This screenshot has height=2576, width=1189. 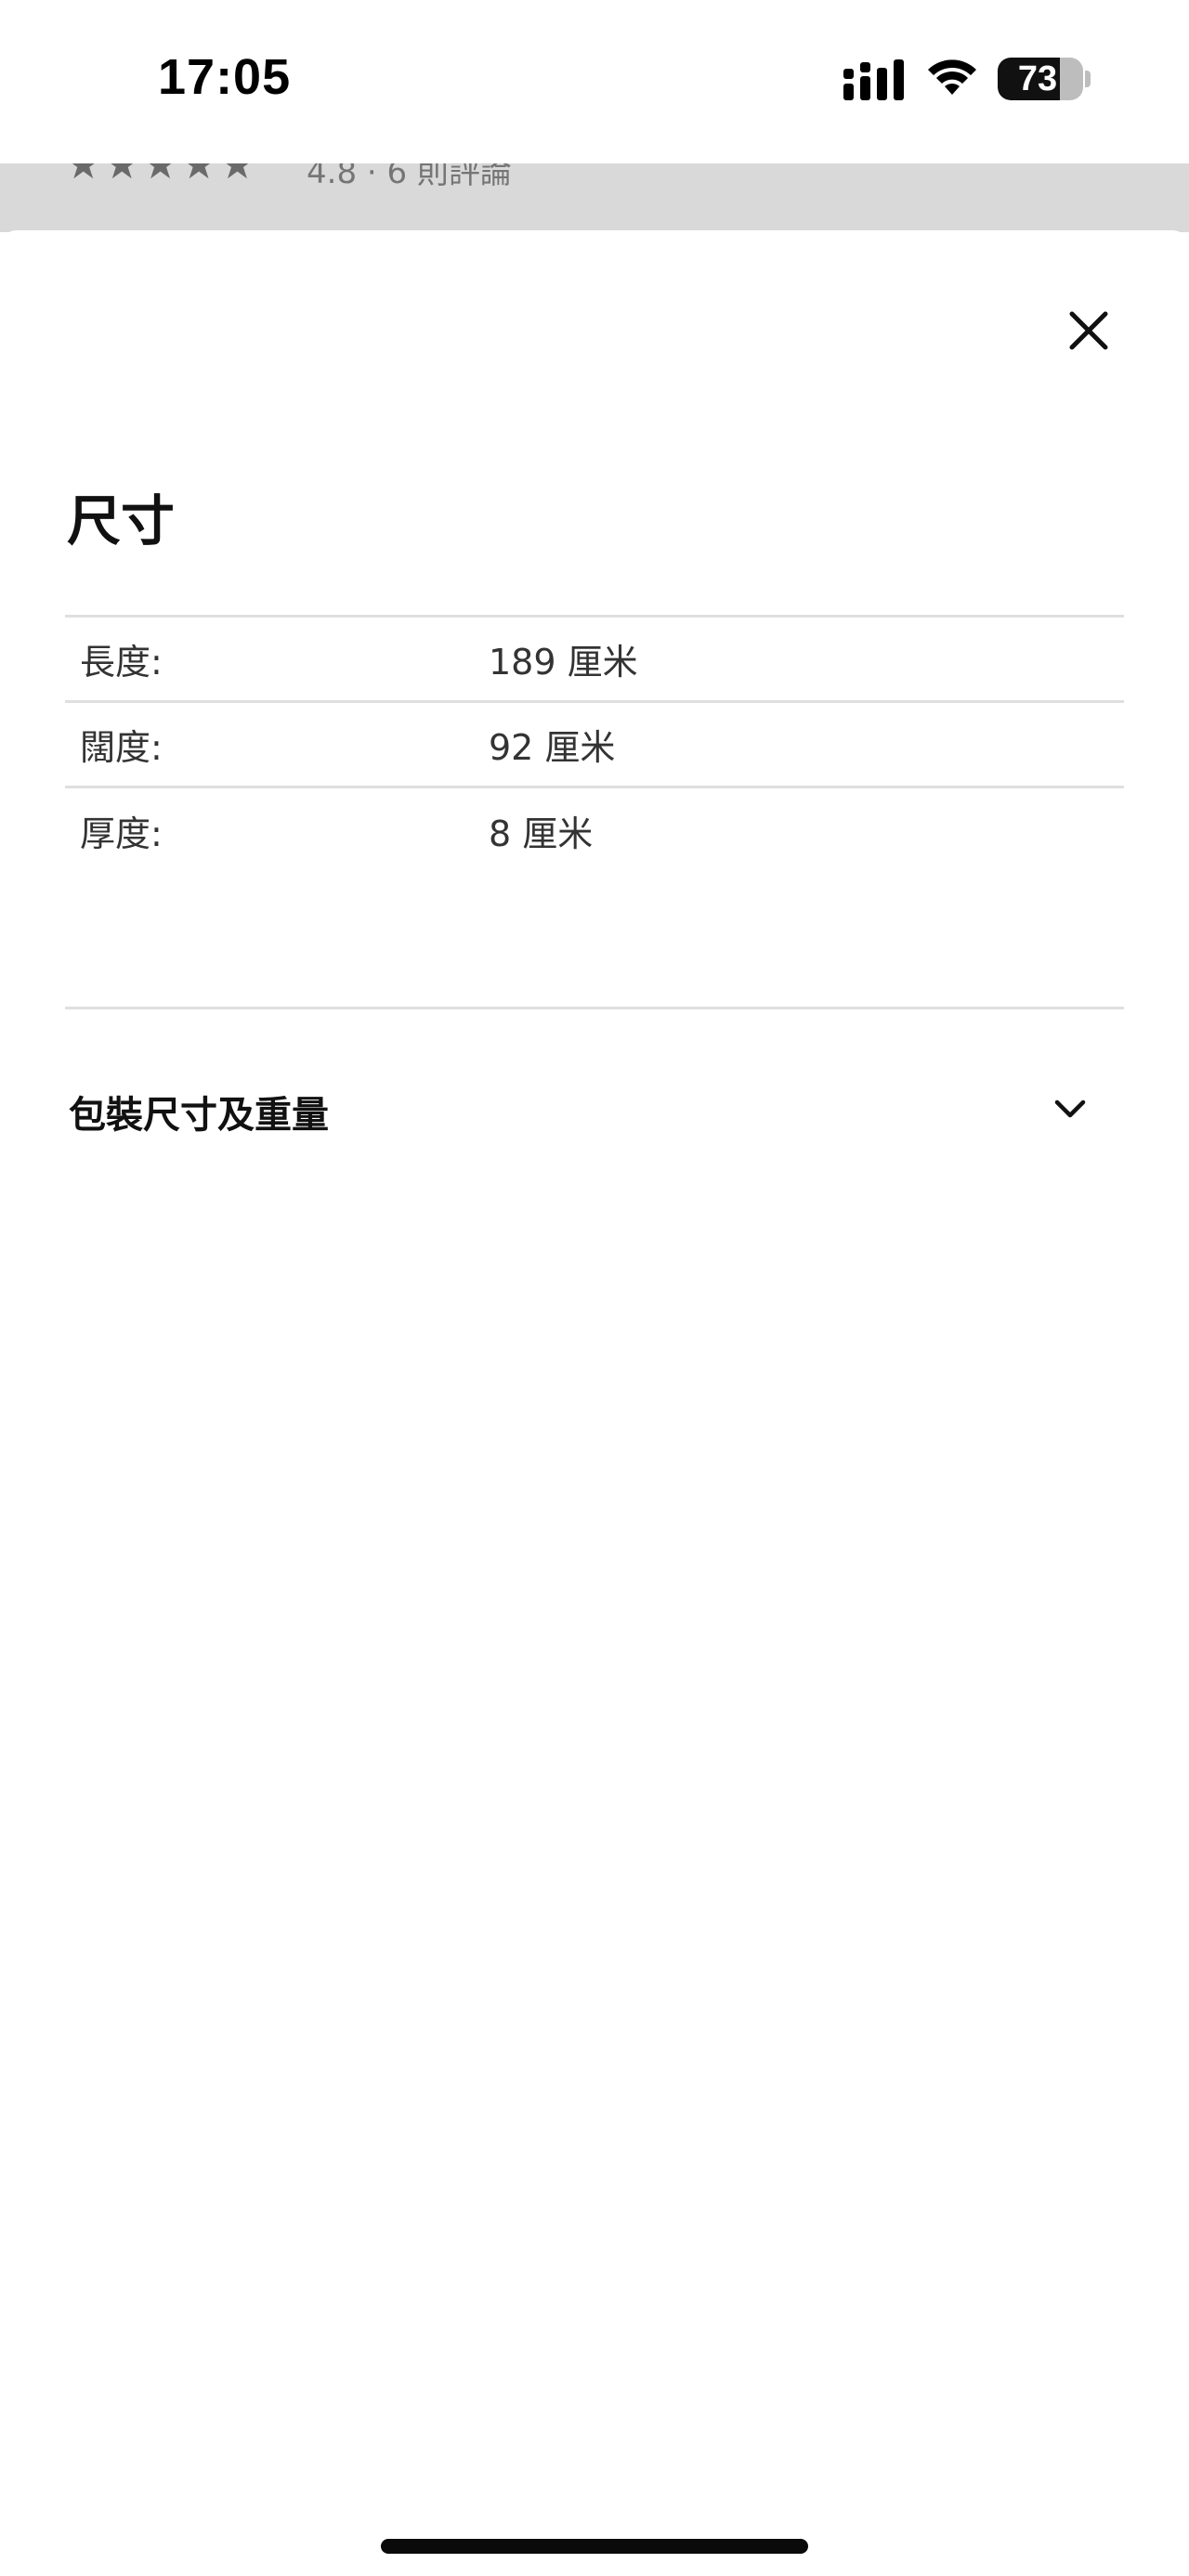 I want to click on dimension-label: 闊度:, so click(x=122, y=747).